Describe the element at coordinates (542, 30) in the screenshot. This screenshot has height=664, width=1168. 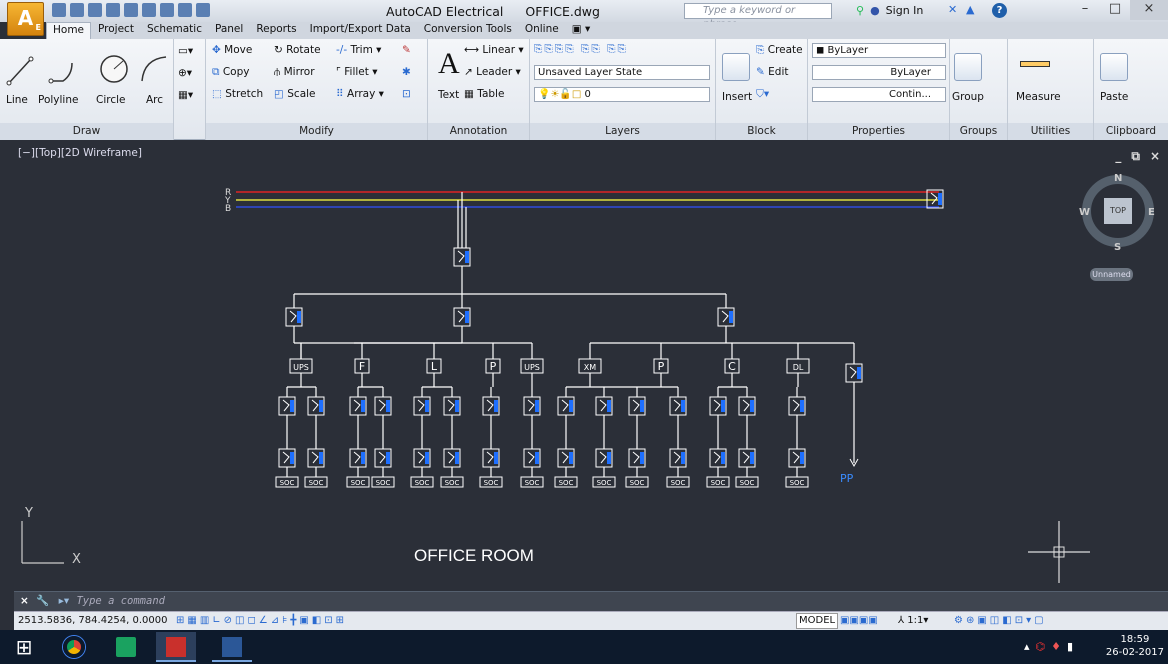
I see `tab-online: Online` at that location.